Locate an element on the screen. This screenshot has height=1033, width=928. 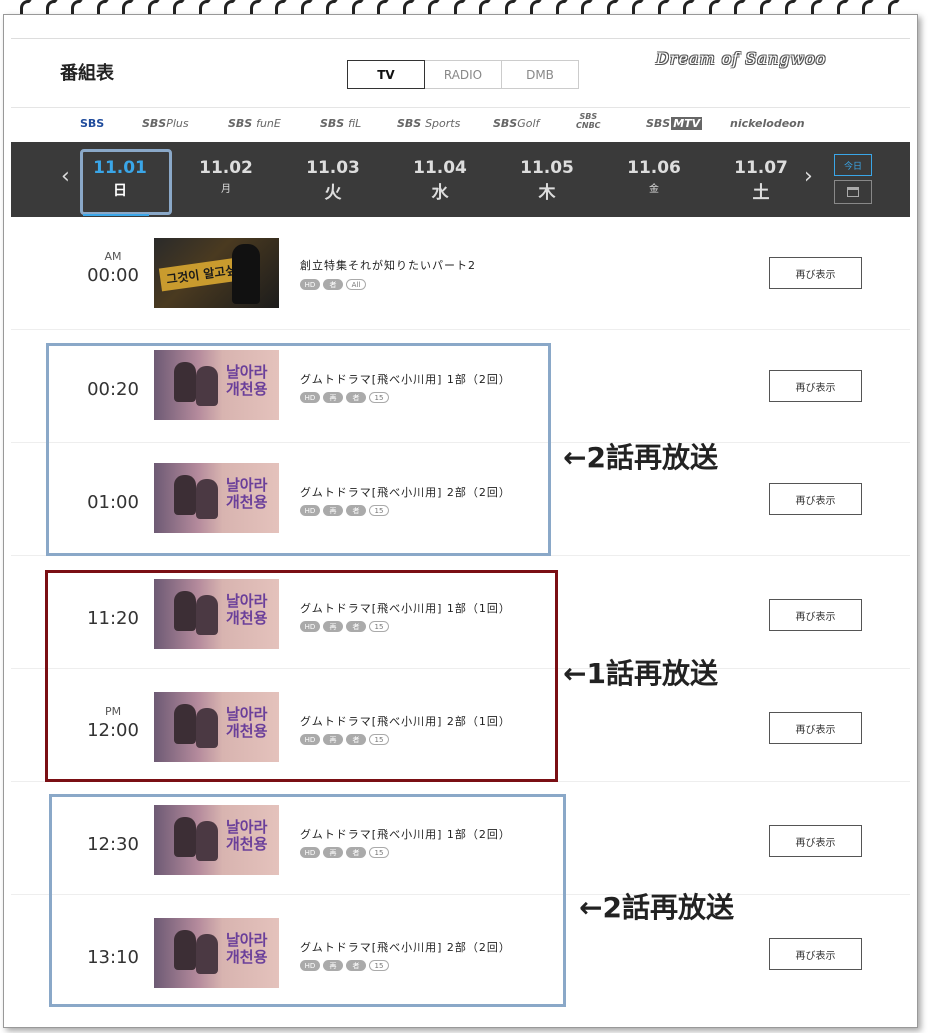
highlight-box-rerun-ep2 is located at coordinates (298, 449).